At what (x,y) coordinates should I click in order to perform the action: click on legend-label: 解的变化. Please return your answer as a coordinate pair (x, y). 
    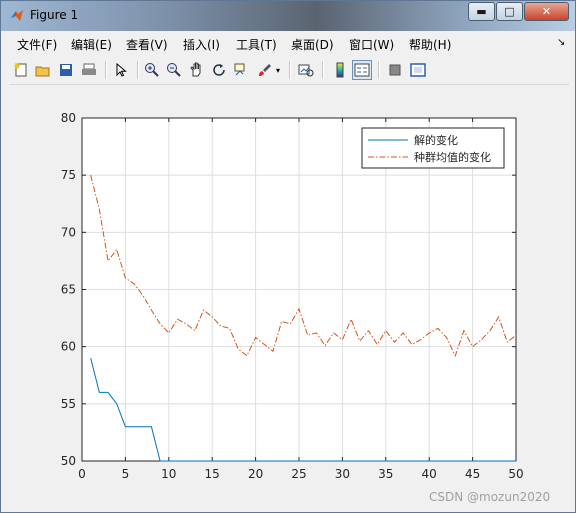
    Looking at the image, I should click on (436, 140).